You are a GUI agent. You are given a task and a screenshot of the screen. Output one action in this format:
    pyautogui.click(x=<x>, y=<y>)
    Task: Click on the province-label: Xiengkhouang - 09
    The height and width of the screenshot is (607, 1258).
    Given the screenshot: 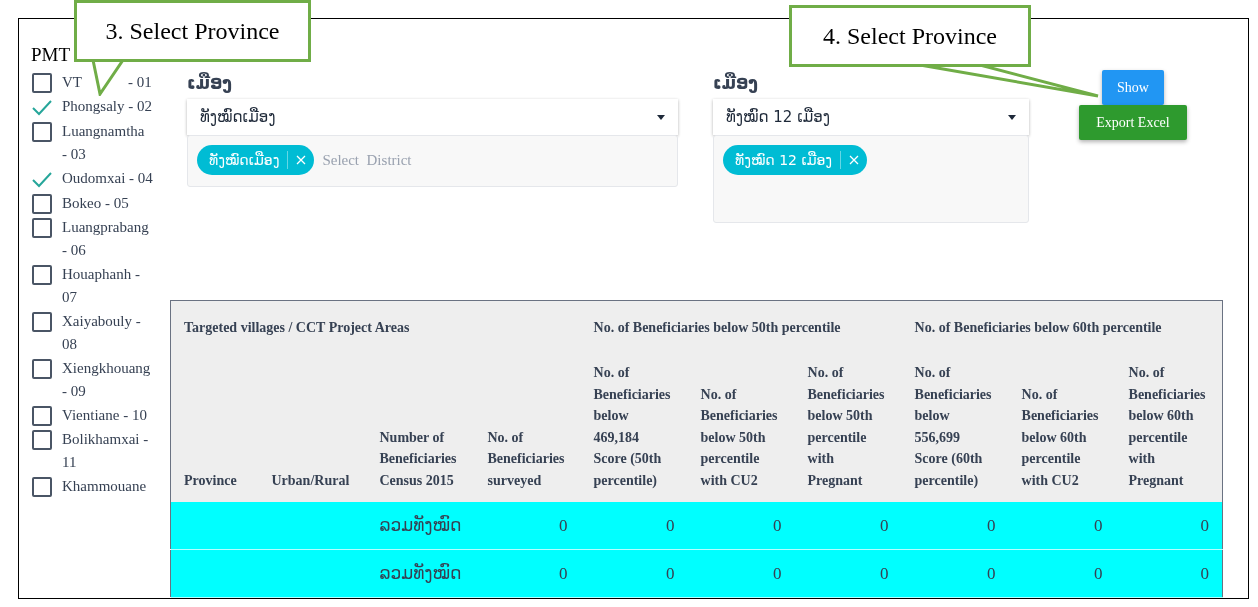 What is the action you would take?
    pyautogui.click(x=107, y=380)
    